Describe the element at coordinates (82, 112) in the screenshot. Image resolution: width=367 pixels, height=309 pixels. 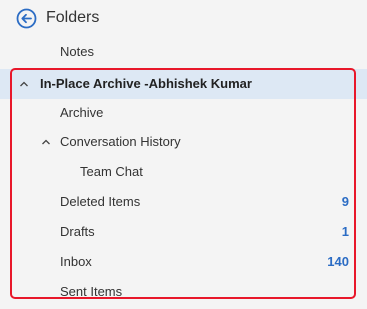
I see `folder-label: Archive` at that location.